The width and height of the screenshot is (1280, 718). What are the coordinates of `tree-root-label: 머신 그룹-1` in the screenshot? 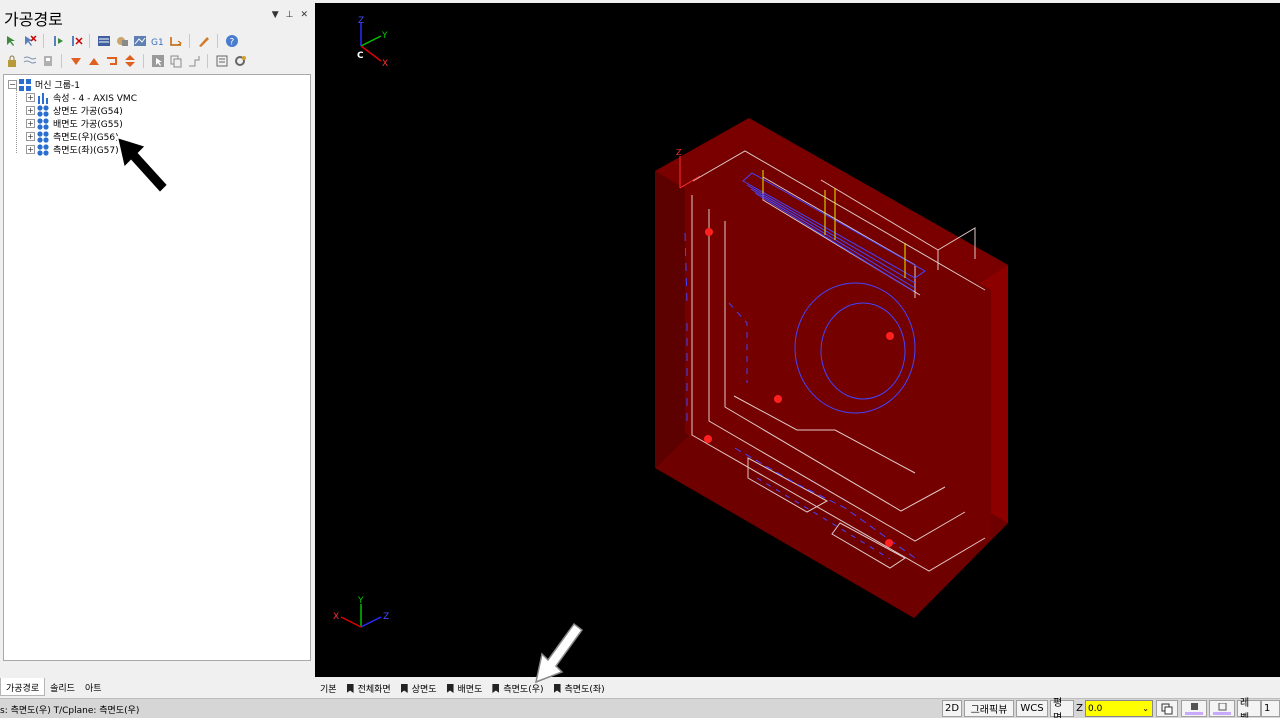 It's located at (57, 86).